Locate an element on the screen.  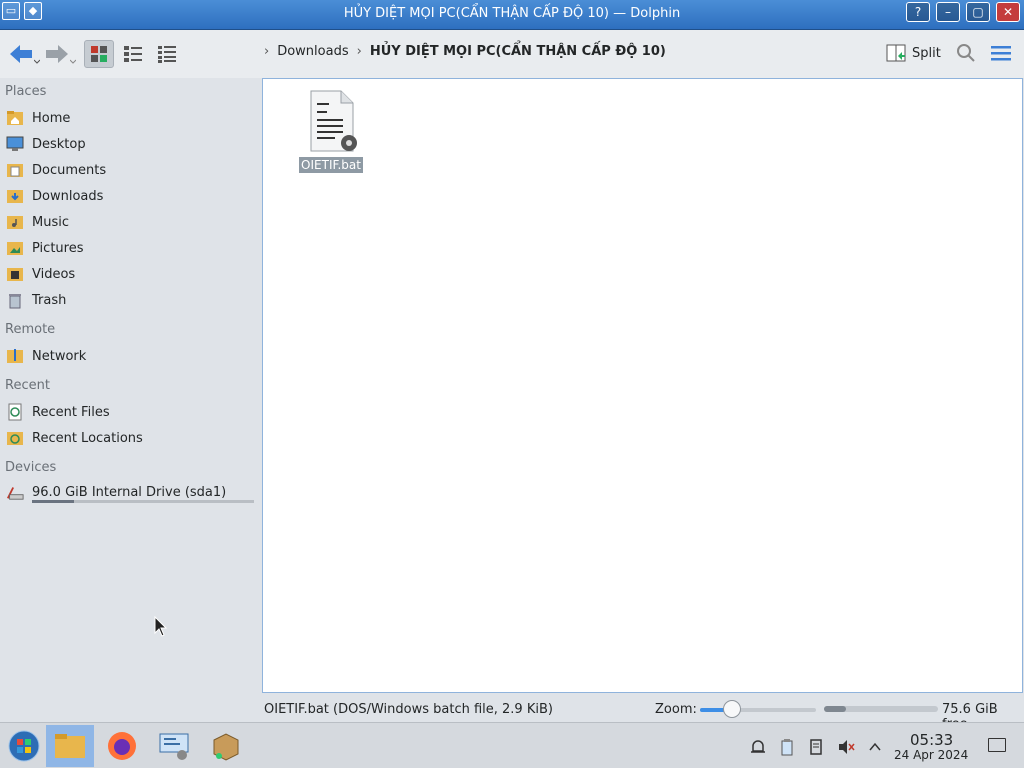
taskbar-firefox-button is located at coordinates (122, 746).